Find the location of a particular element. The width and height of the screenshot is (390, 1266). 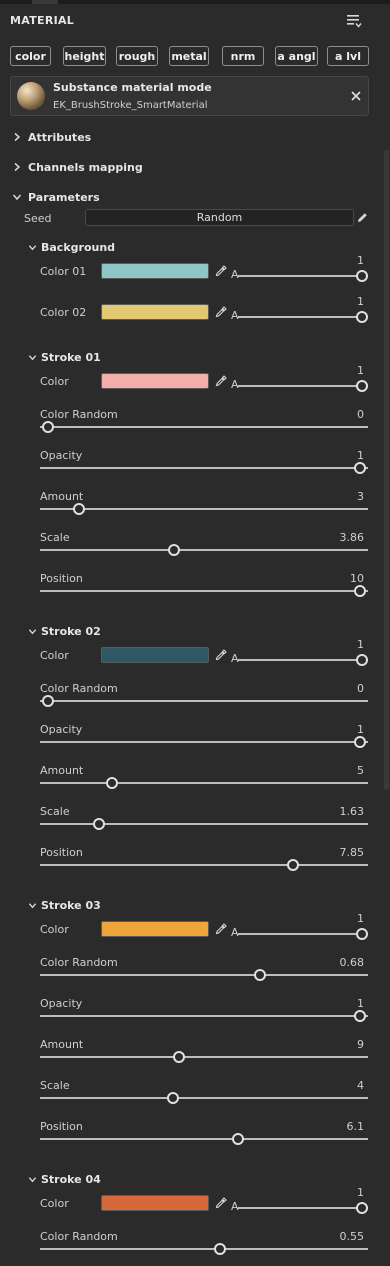

channel-button: height is located at coordinates (84, 56).